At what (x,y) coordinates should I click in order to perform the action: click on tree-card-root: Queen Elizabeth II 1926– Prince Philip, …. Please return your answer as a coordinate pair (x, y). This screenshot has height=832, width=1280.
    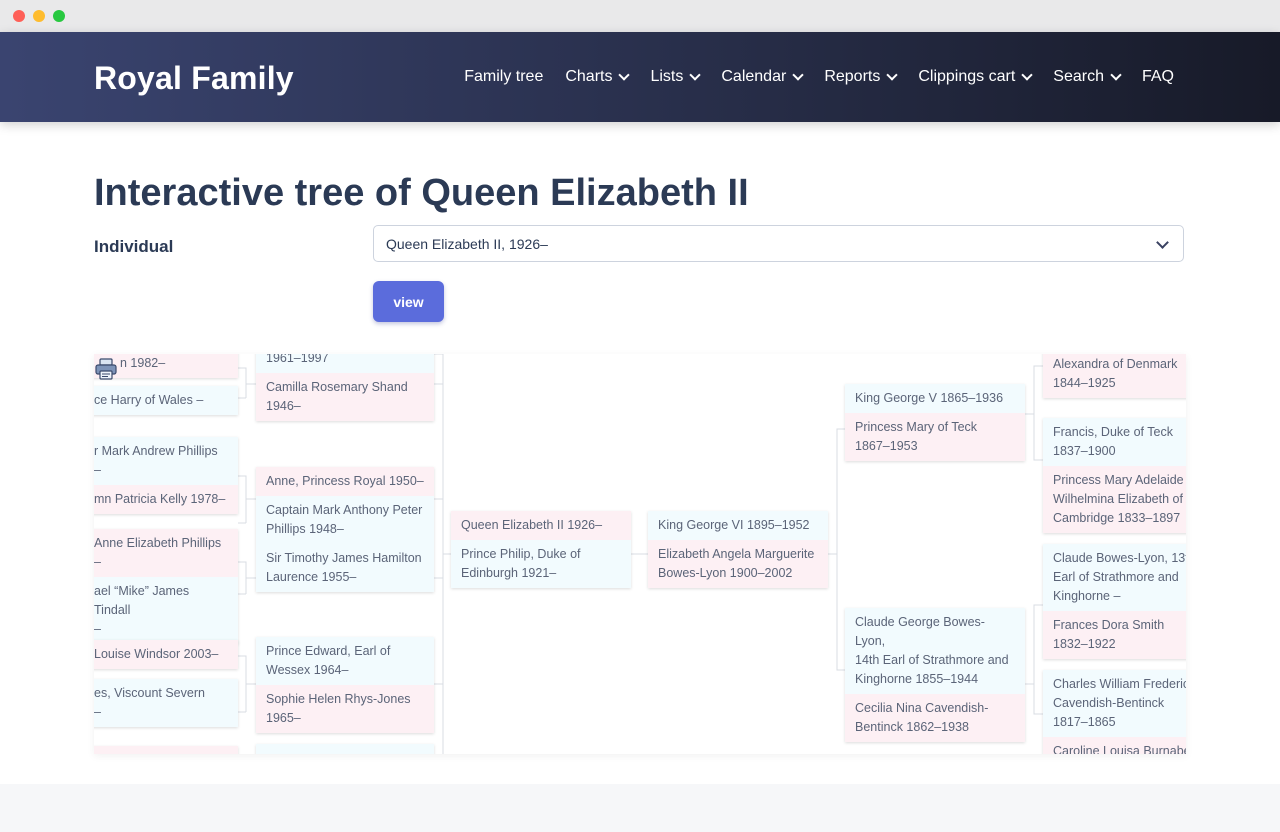
    Looking at the image, I should click on (541, 549).